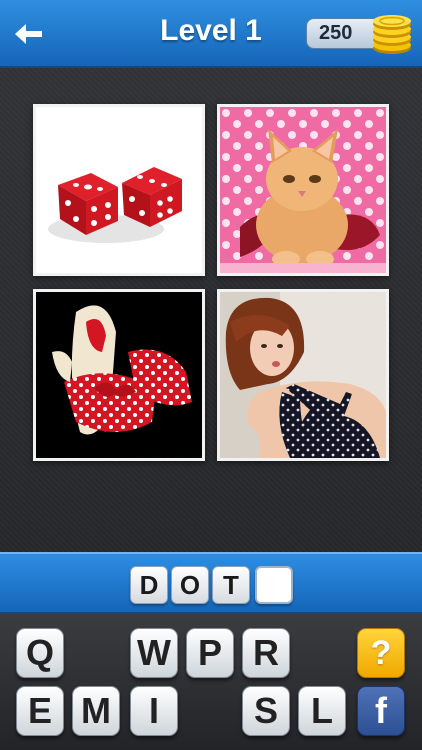  What do you see at coordinates (211, 34) in the screenshot?
I see `top-bar: Level 1 250` at bounding box center [211, 34].